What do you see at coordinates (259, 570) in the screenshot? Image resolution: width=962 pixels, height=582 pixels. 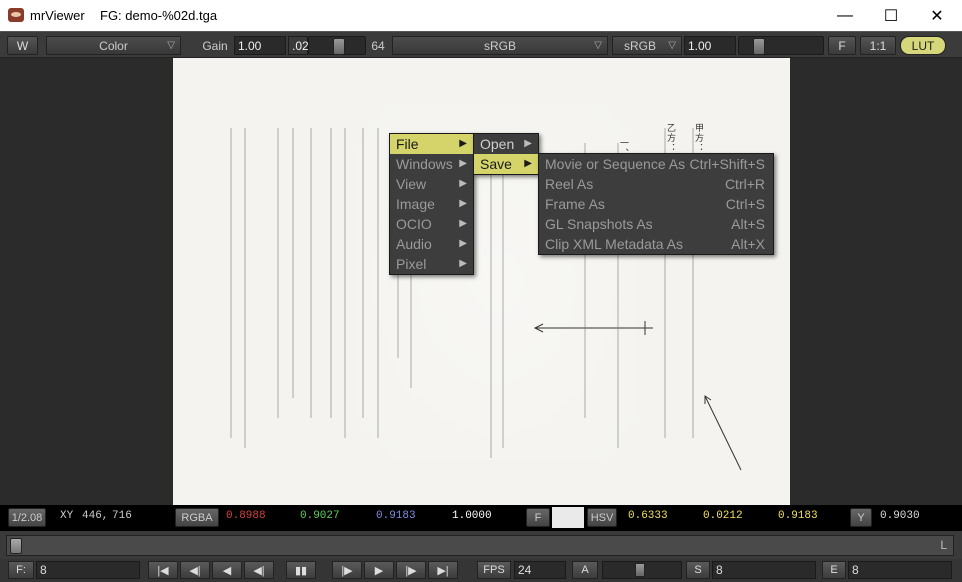 I see `play-back-button: ◀|` at bounding box center [259, 570].